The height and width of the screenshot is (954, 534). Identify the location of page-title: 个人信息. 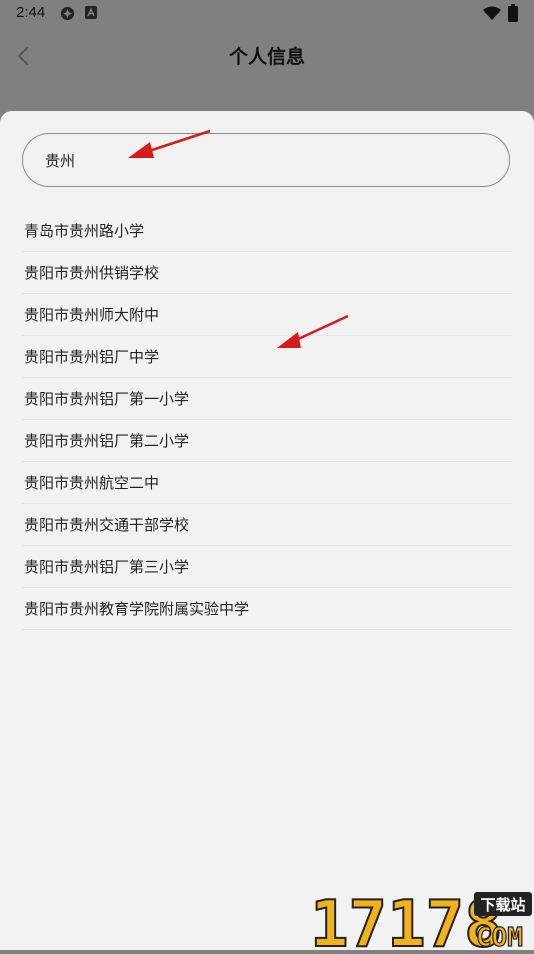
(266, 57).